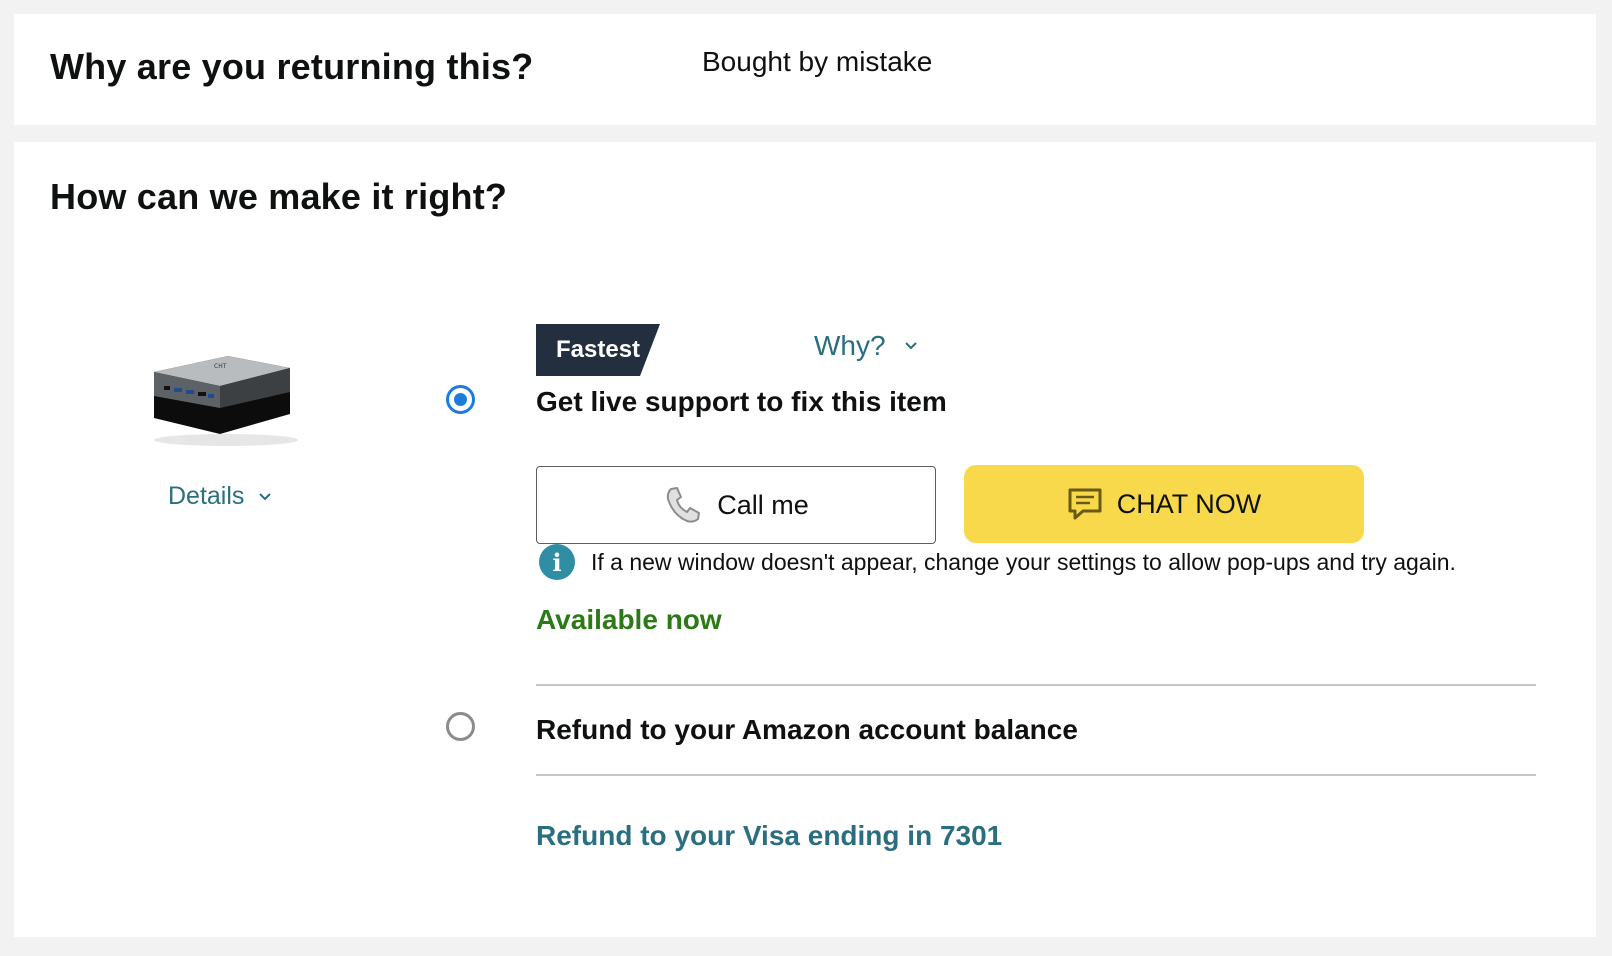  Describe the element at coordinates (460, 399) in the screenshot. I see `live-support-radio` at that location.